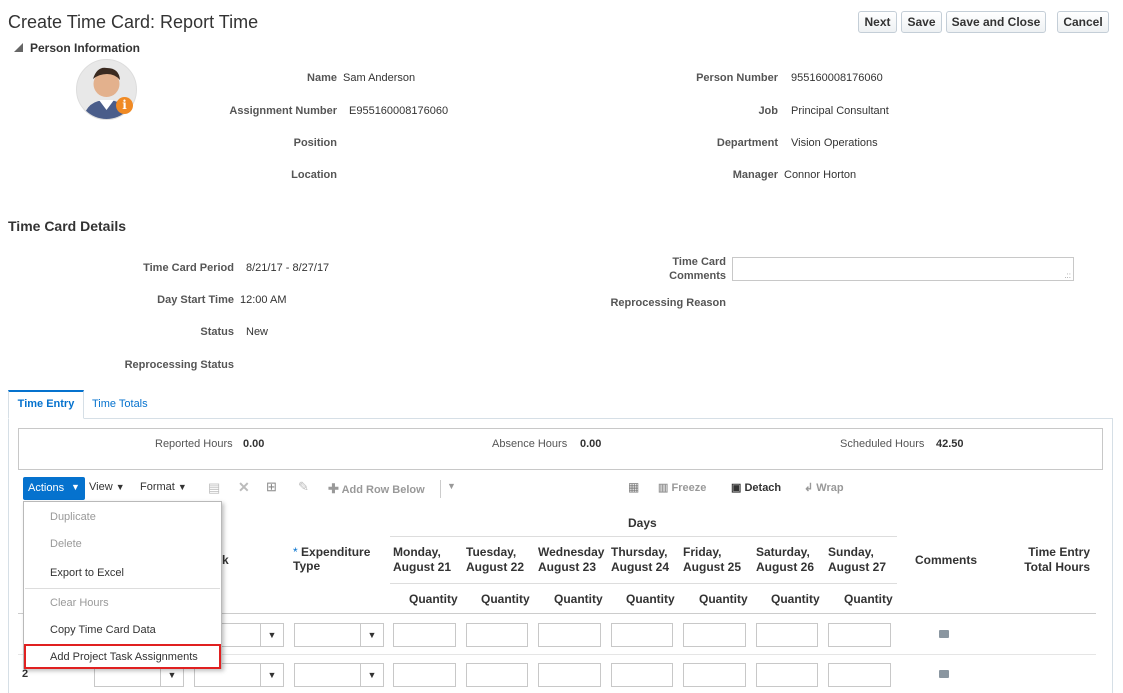 The height and width of the screenshot is (693, 1123). I want to click on day-date: August 21, so click(422, 567).